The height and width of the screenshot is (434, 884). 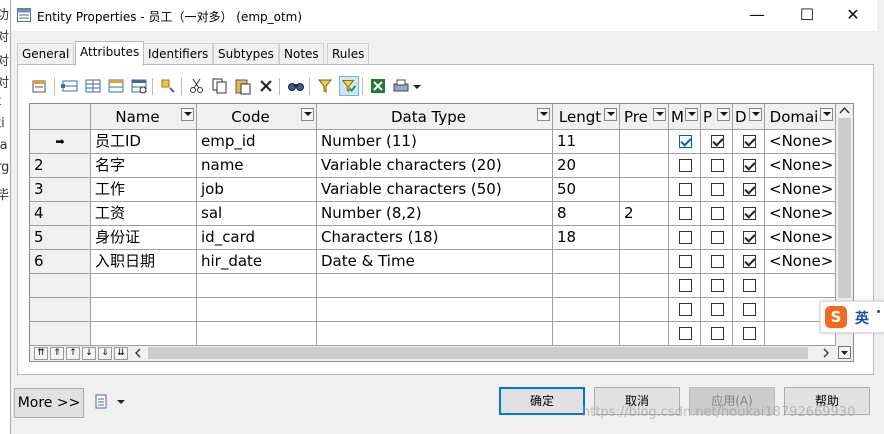 What do you see at coordinates (121, 353) in the screenshot?
I see `move-bottom-icon: ⇊` at bounding box center [121, 353].